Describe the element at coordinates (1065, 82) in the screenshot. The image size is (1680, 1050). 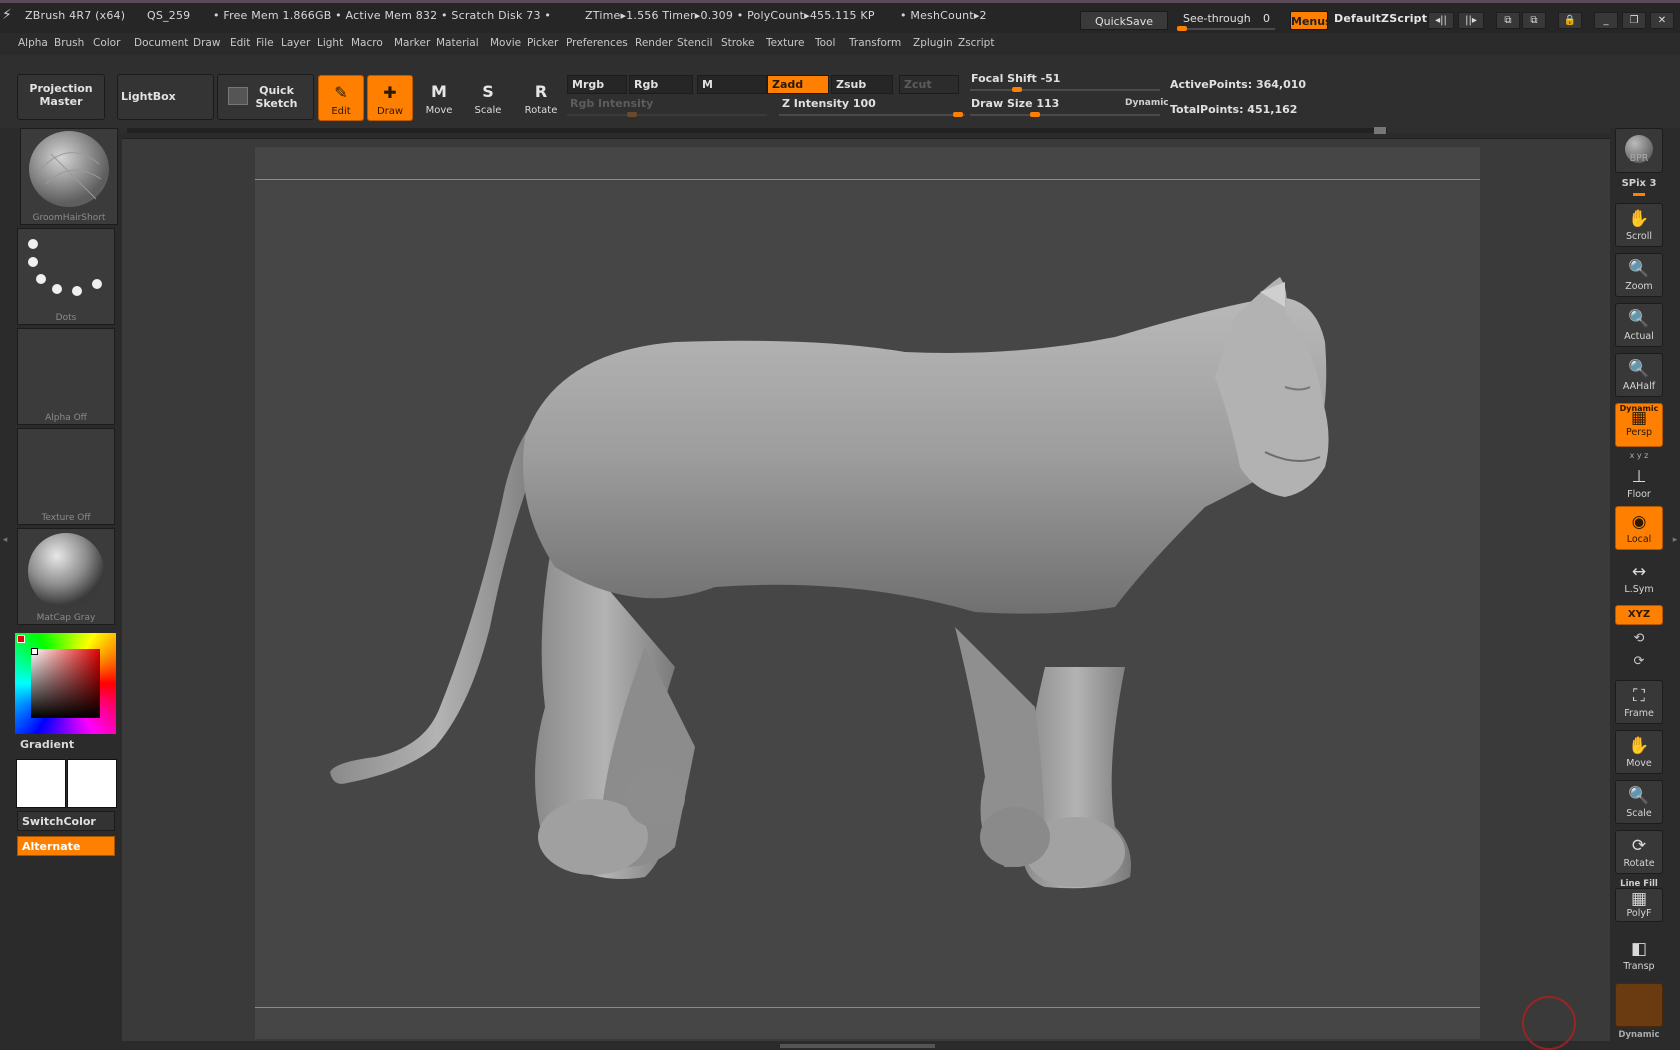
I see `focal-shift-slider: Focal Shift -51` at that location.